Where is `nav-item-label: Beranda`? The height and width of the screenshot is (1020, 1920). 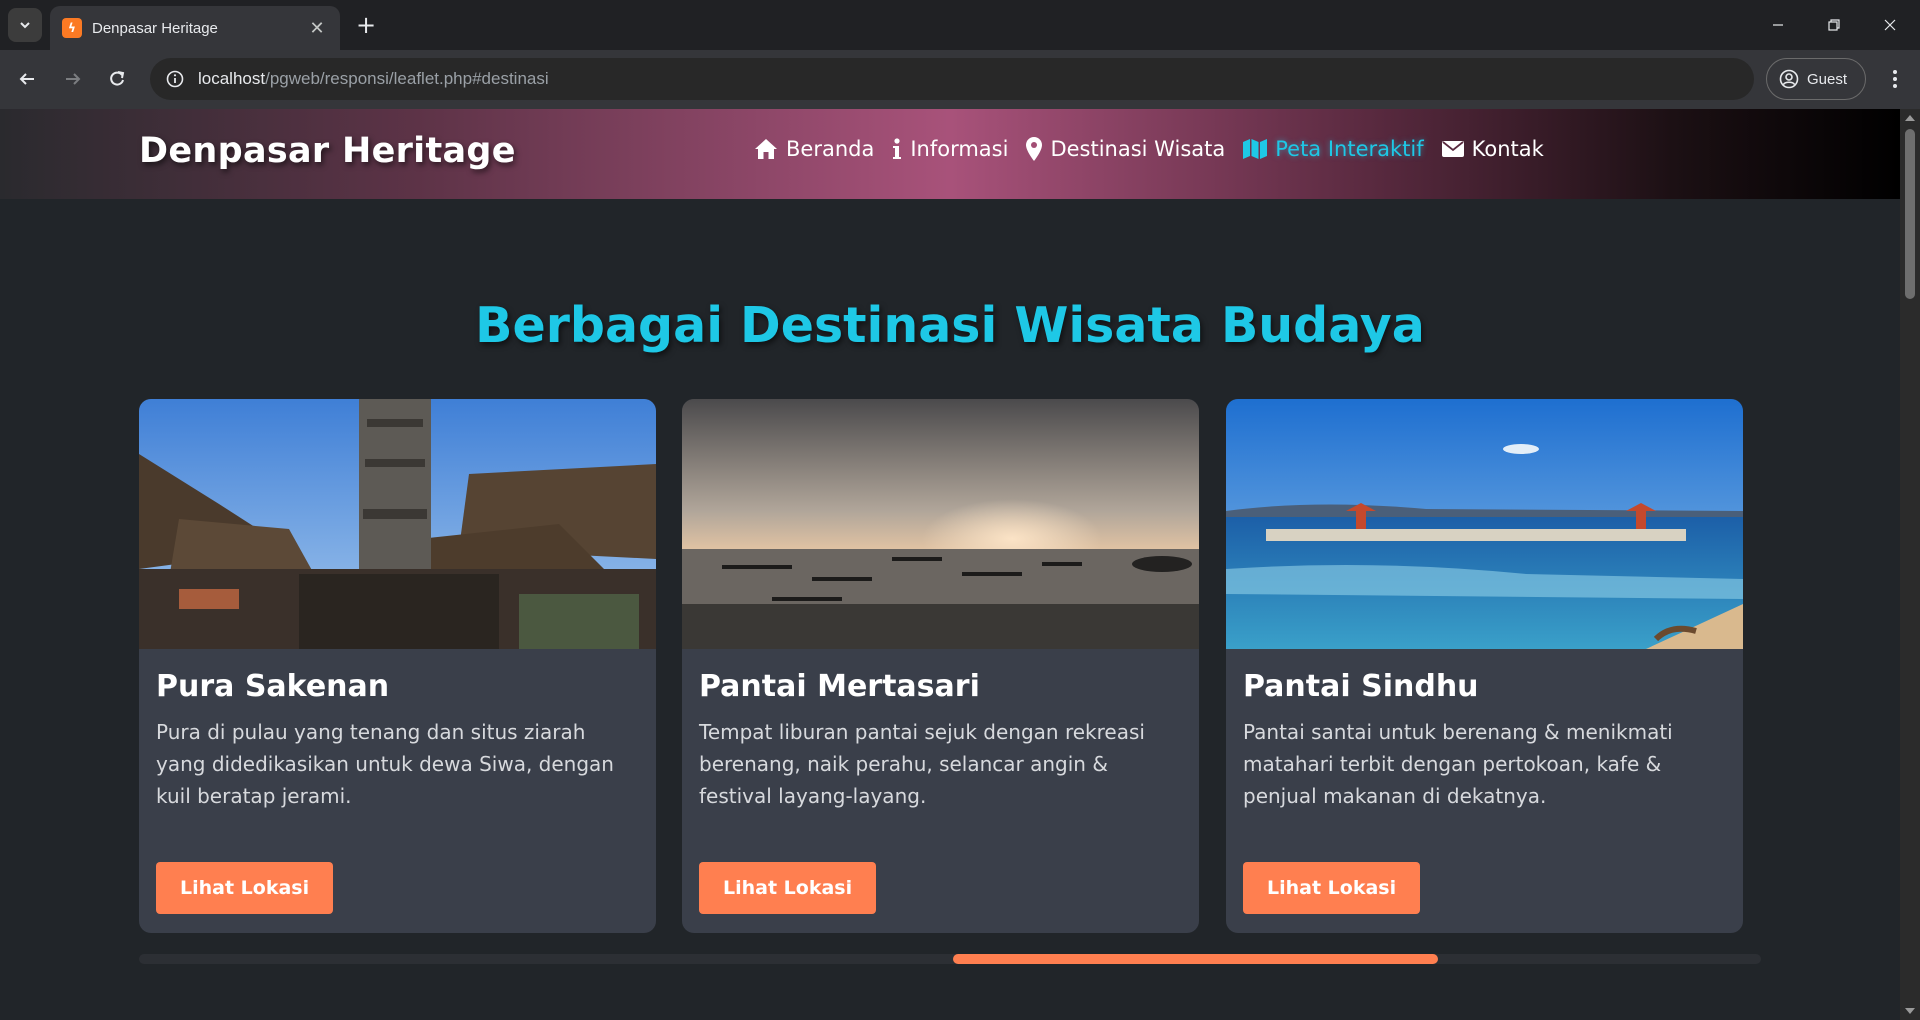
nav-item-label: Beranda is located at coordinates (830, 149).